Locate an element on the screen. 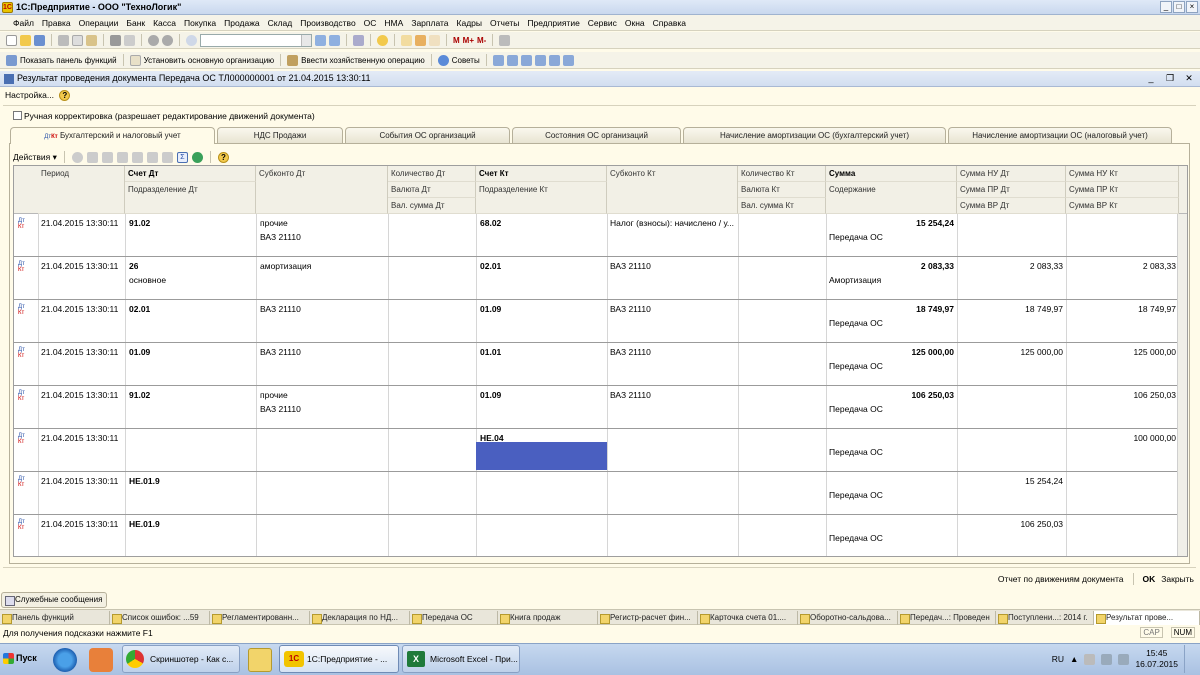  col-period: Период is located at coordinates (81, 190).